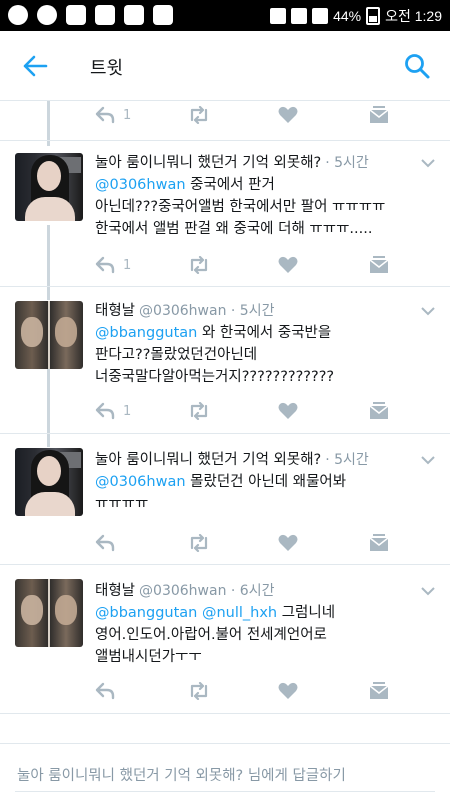 This screenshot has height=800, width=450. What do you see at coordinates (107, 68) in the screenshot?
I see `page-title: 트윗` at bounding box center [107, 68].